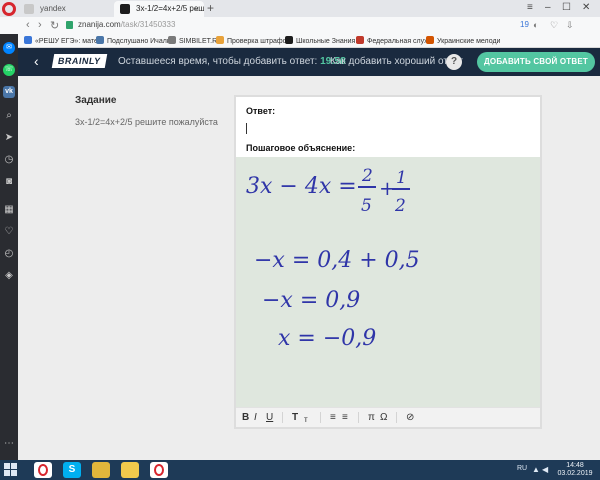 The width and height of the screenshot is (600, 480). What do you see at coordinates (269, 418) in the screenshot?
I see `underline-button: U` at bounding box center [269, 418].